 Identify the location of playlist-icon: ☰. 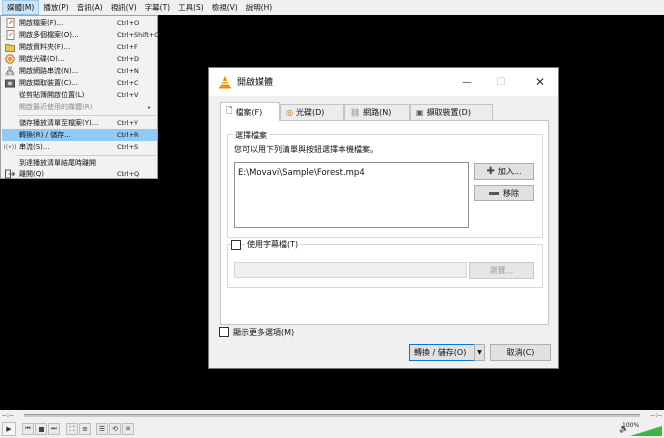
(102, 429).